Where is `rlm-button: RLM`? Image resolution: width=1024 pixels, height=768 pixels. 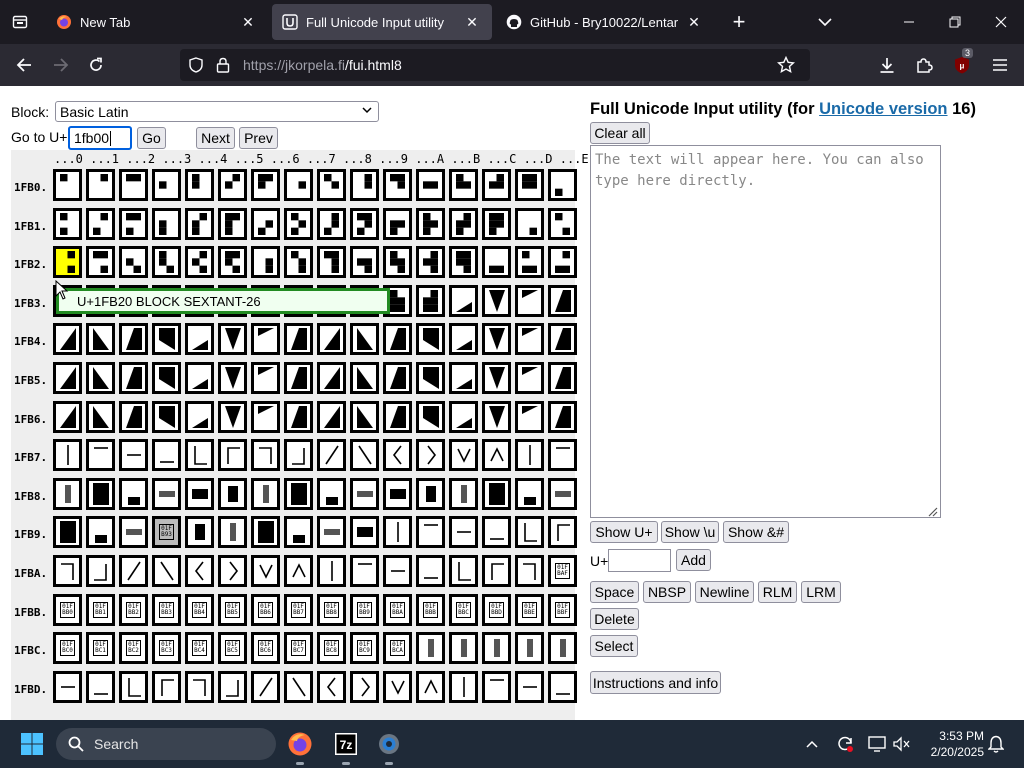
rlm-button: RLM is located at coordinates (777, 592).